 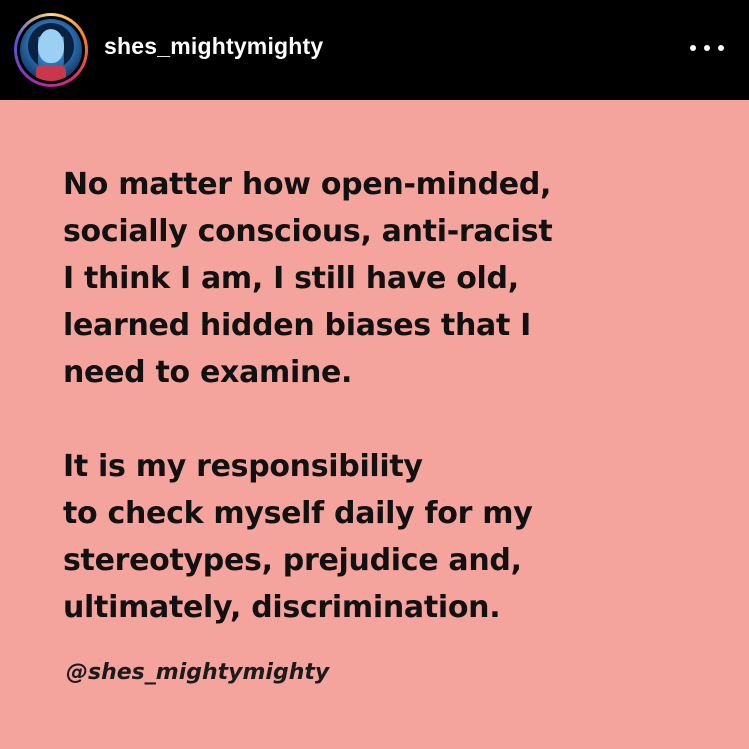 I want to click on avatar-face, so click(x=51, y=46).